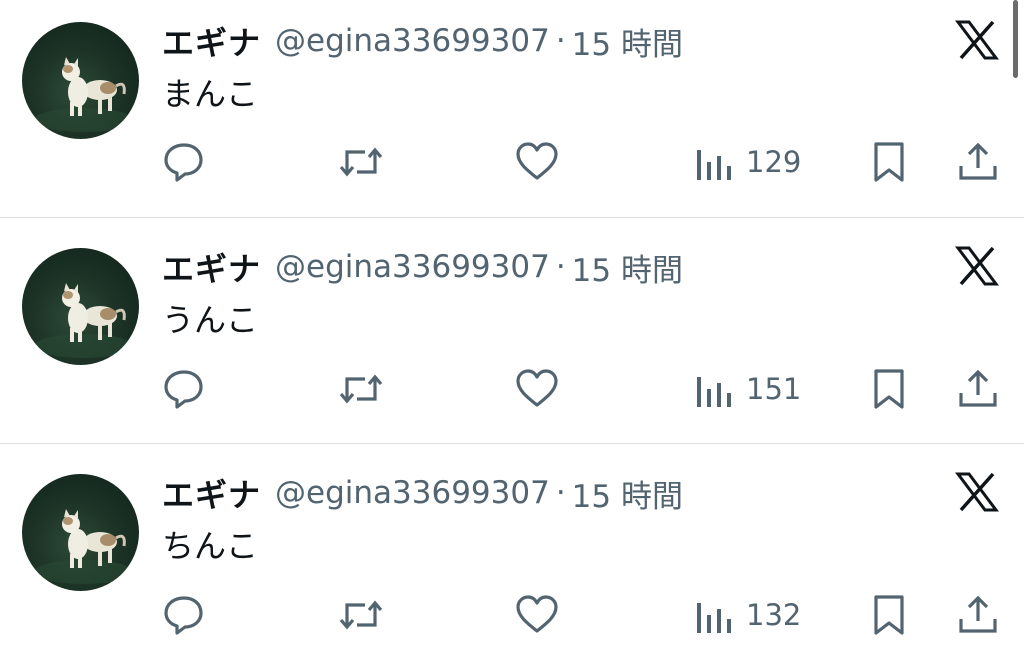  I want to click on views-button: 151, so click(747, 389).